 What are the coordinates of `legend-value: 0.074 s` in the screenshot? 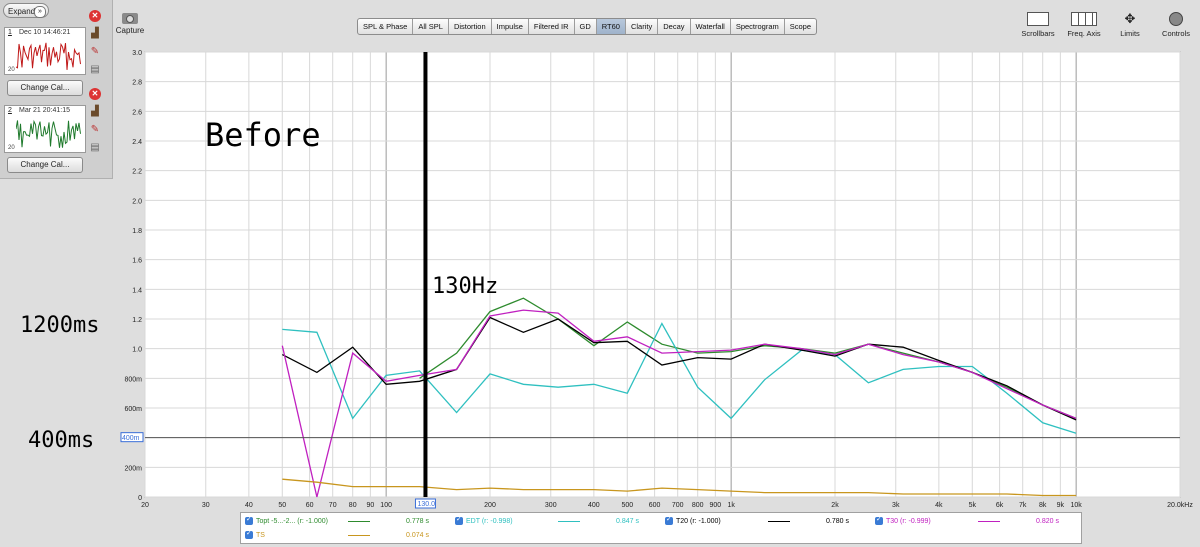 It's located at (417, 535).